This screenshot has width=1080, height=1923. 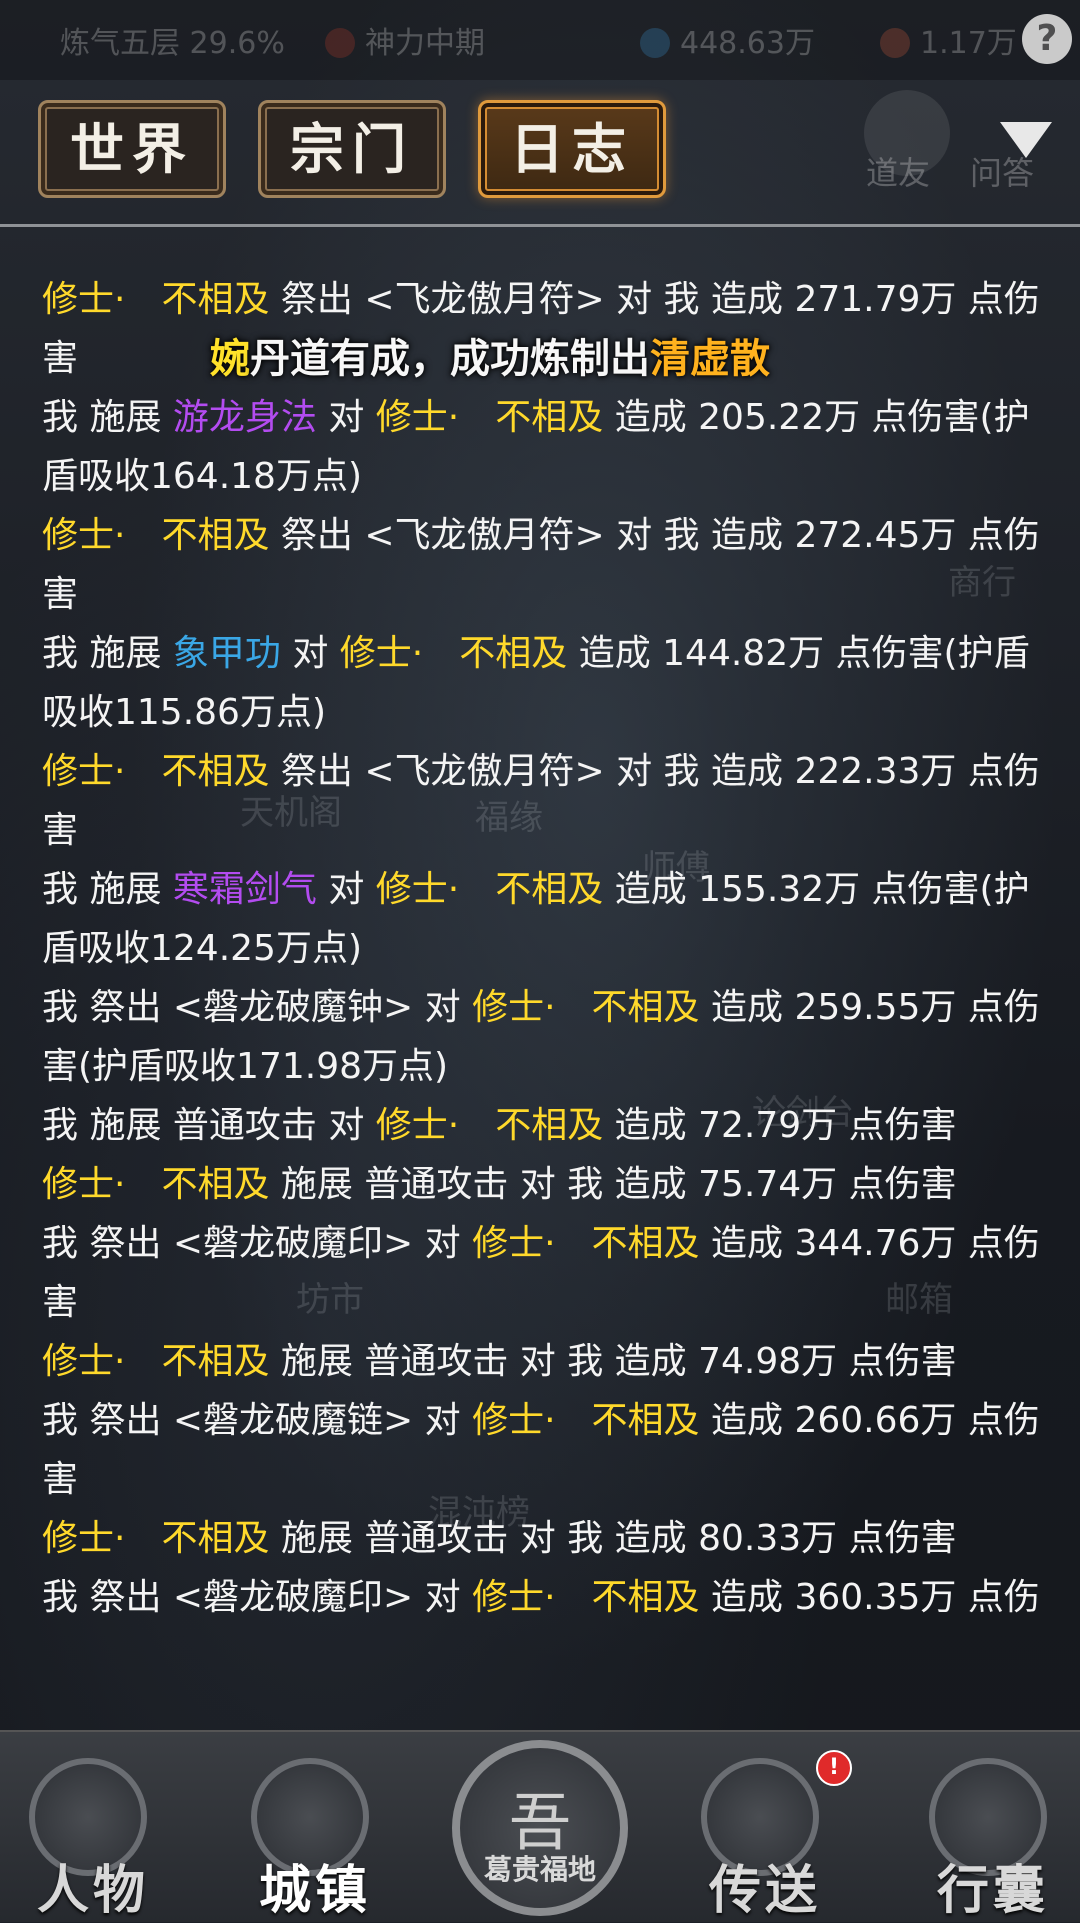 I want to click on notification-badge: !, so click(x=834, y=1768).